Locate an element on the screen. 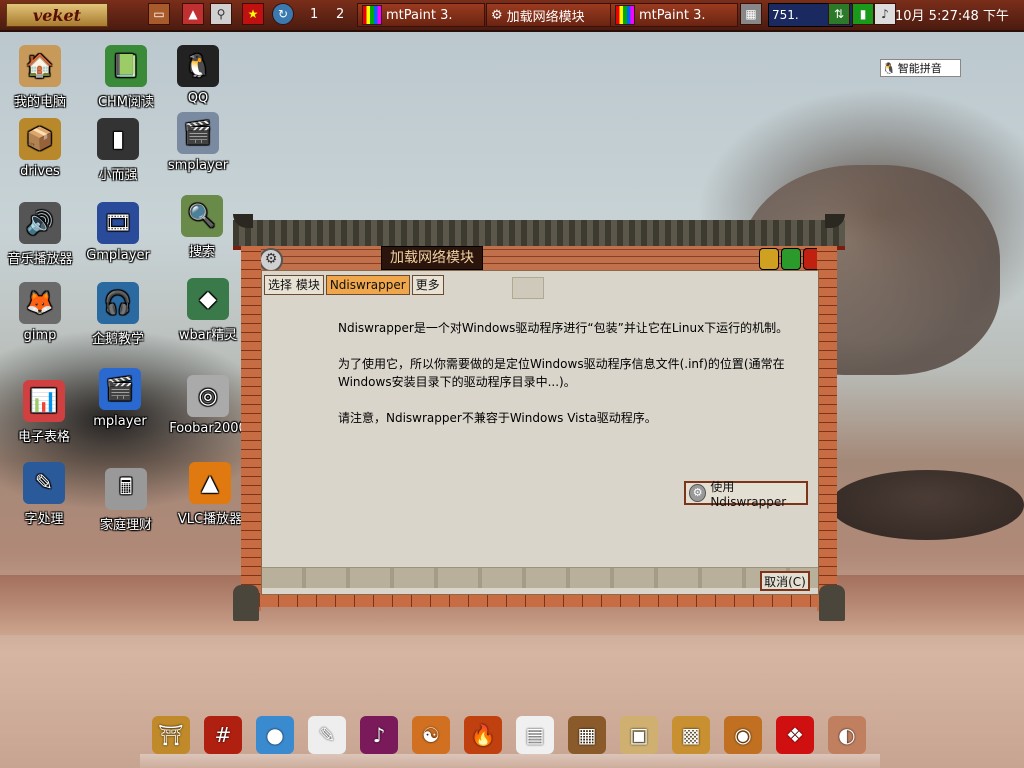 Image resolution: width=1024 pixels, height=768 pixels. desktop-icon: 🎧 企鹅教学 is located at coordinates (118, 314).